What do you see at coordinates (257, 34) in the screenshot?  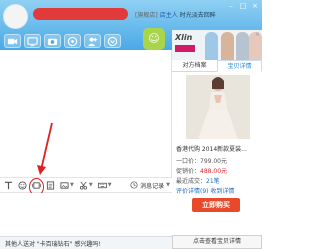 I see `ad-close-button: ×` at bounding box center [257, 34].